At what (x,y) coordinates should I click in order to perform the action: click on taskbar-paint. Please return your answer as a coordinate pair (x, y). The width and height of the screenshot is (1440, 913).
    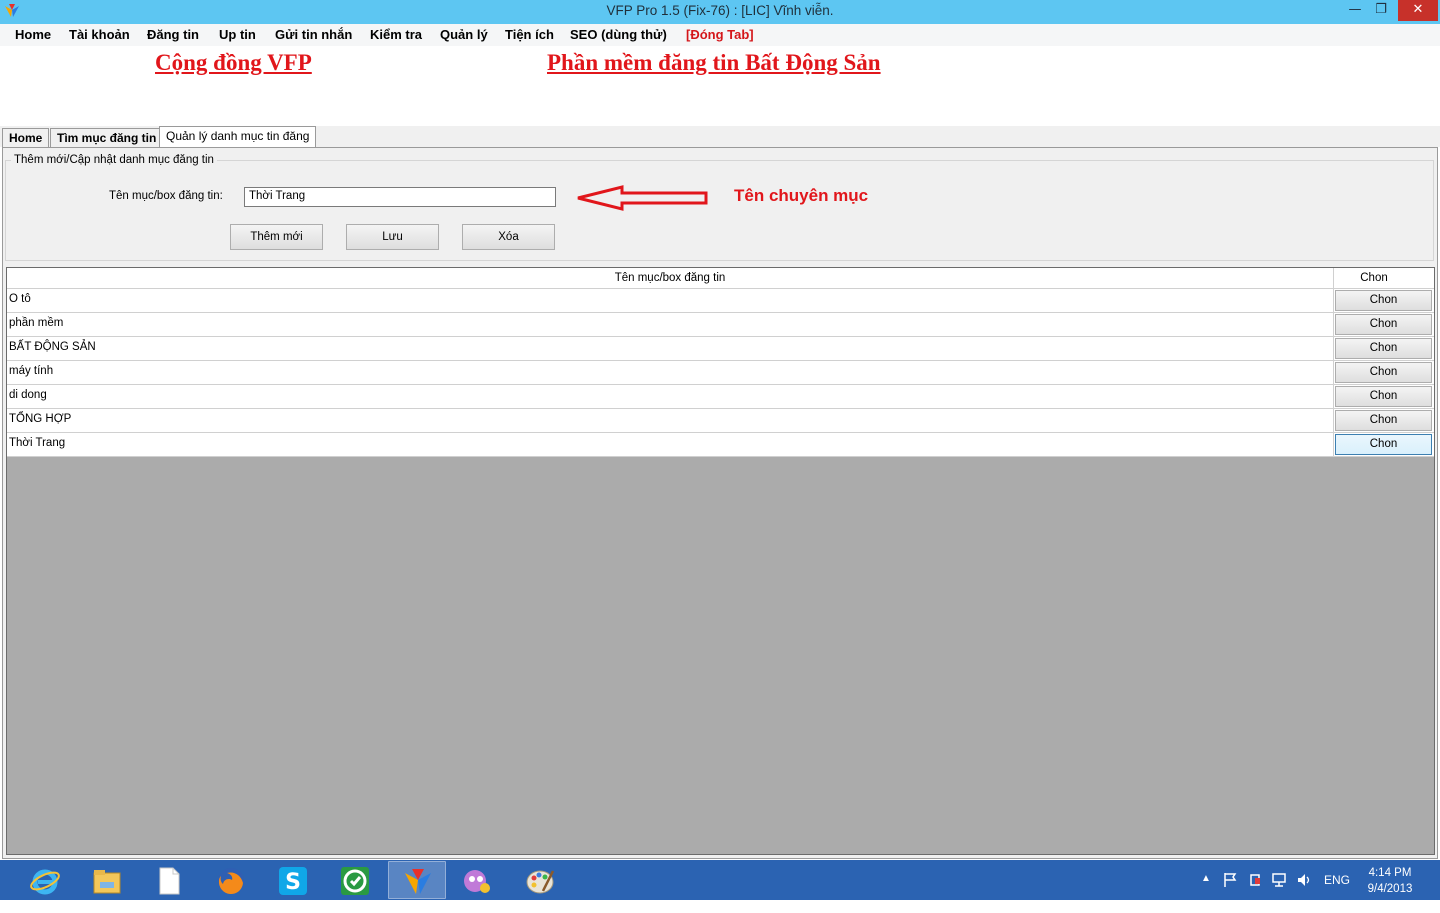
    Looking at the image, I should click on (541, 880).